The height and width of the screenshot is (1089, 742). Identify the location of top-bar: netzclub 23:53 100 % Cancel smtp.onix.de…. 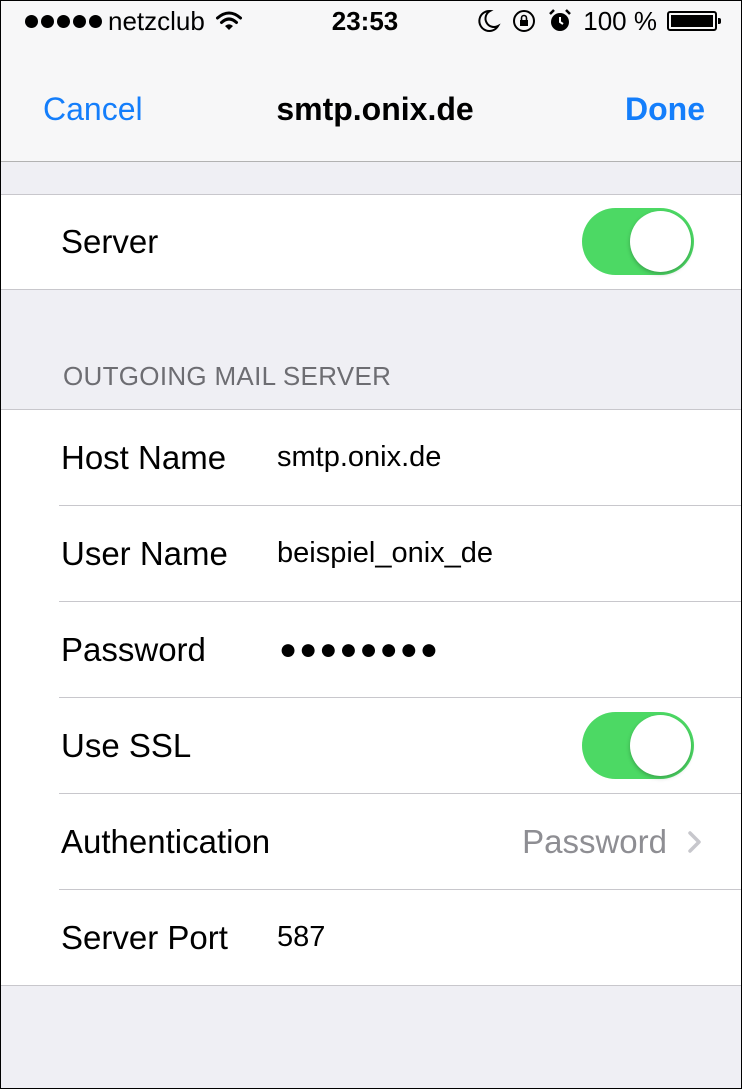
(371, 81).